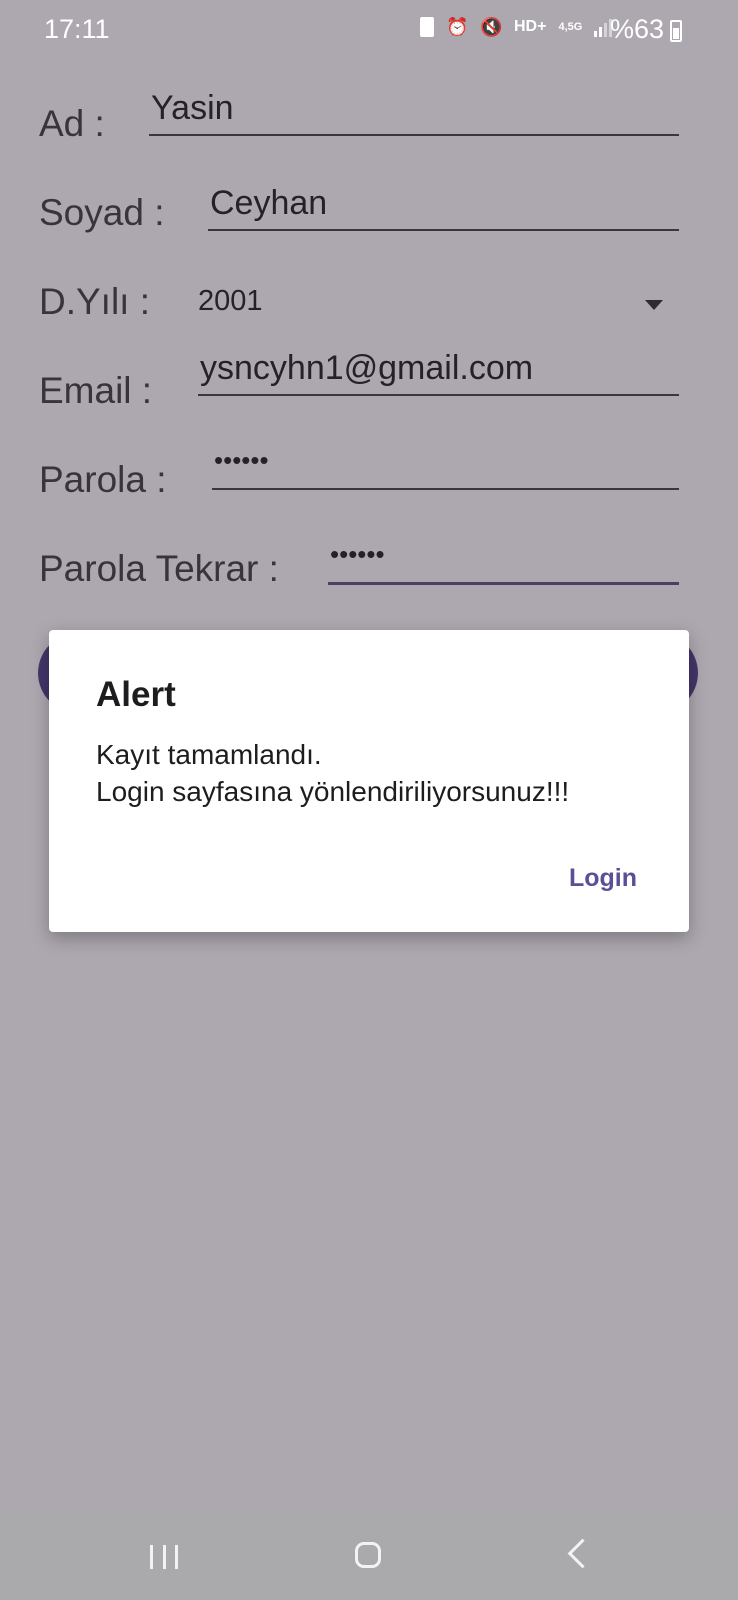 This screenshot has height=1600, width=738. I want to click on recents-icon, so click(164, 1557).